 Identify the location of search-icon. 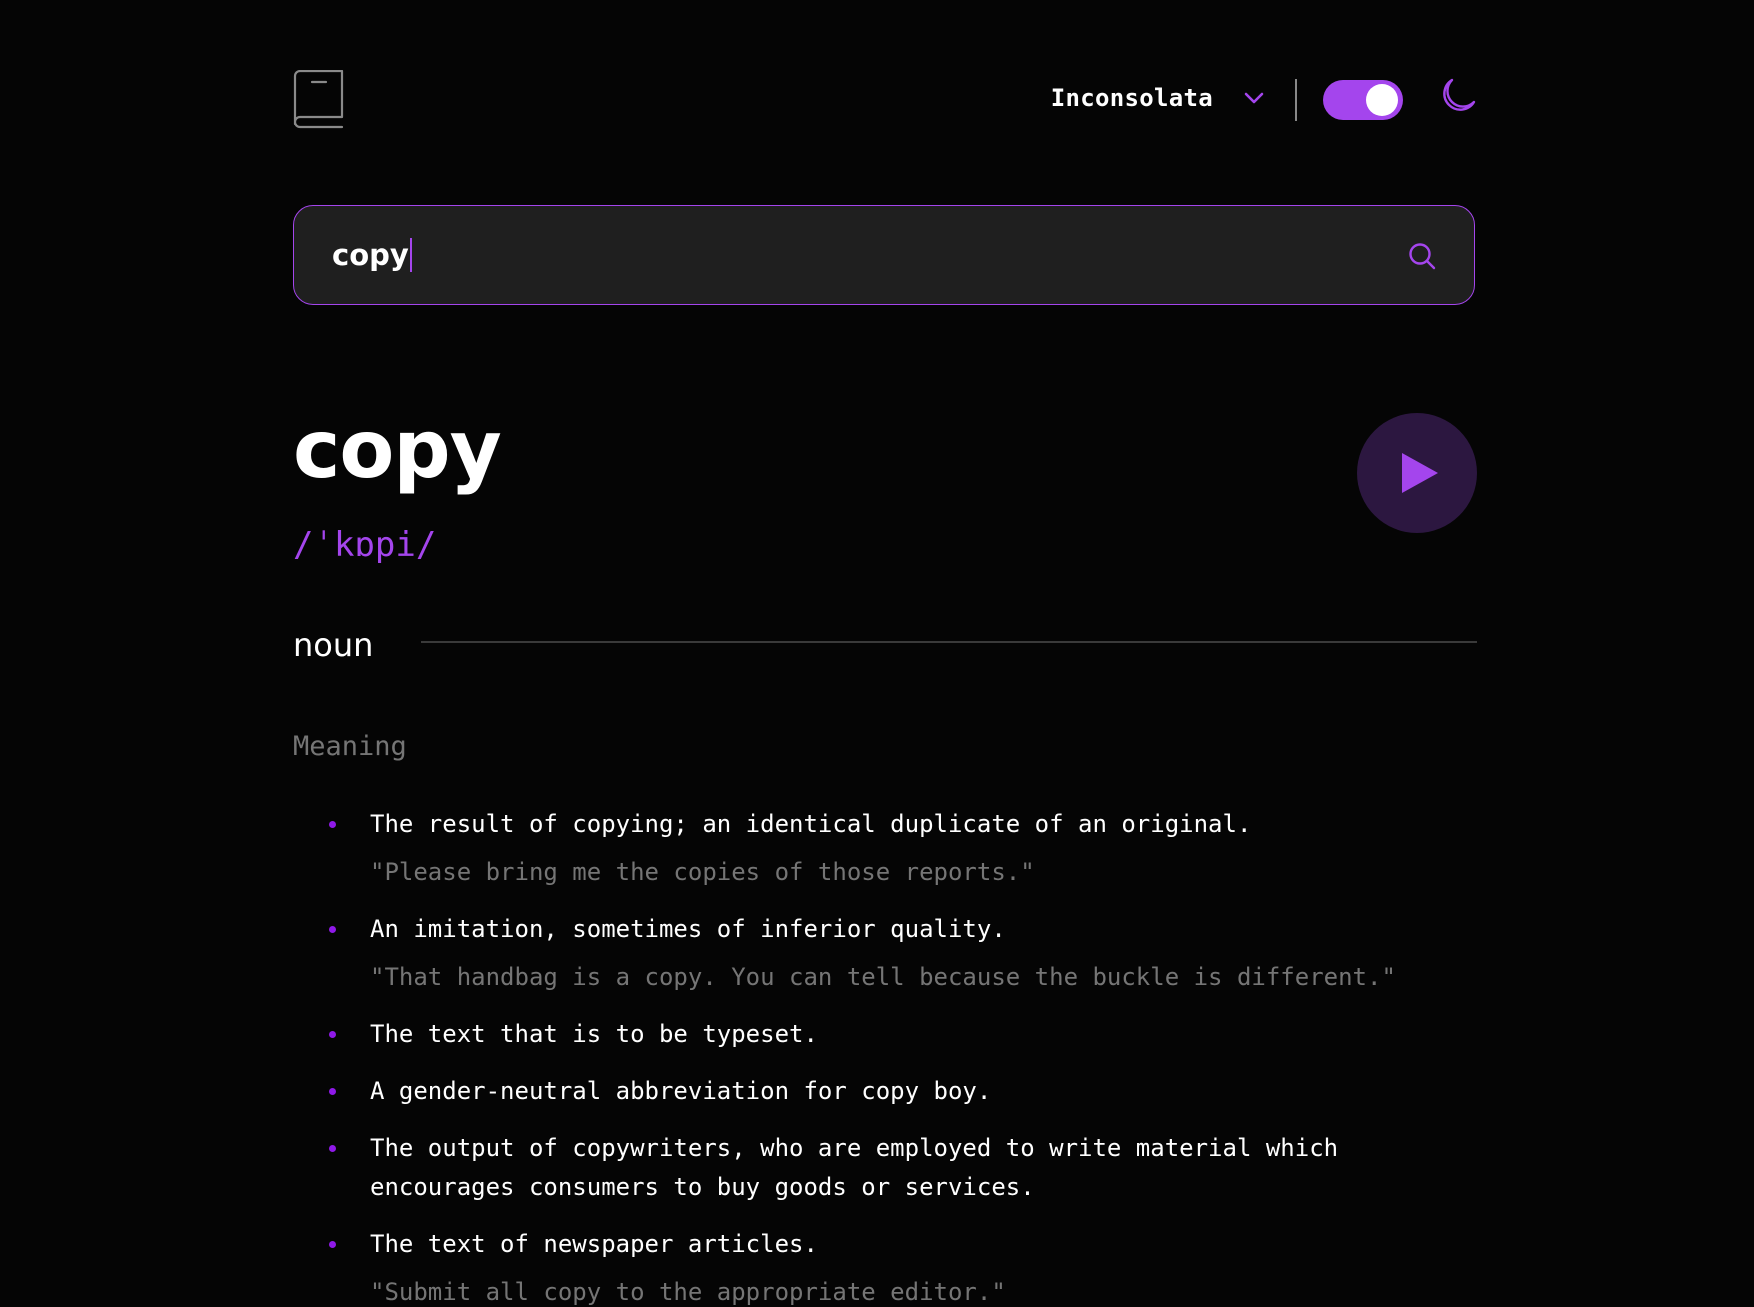
(1422, 256).